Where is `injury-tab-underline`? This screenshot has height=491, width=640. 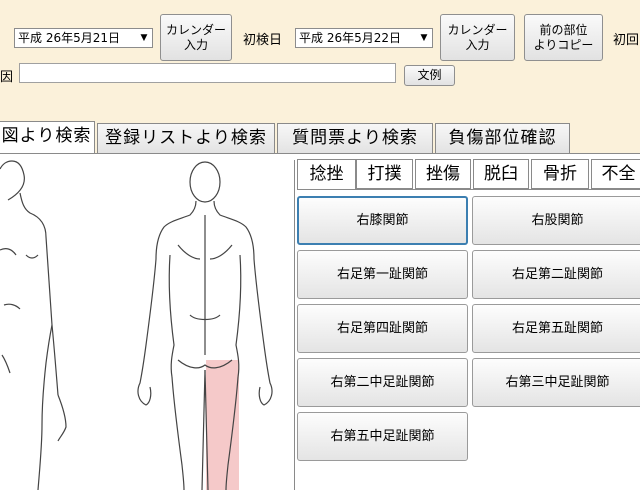 injury-tab-underline is located at coordinates (468, 189).